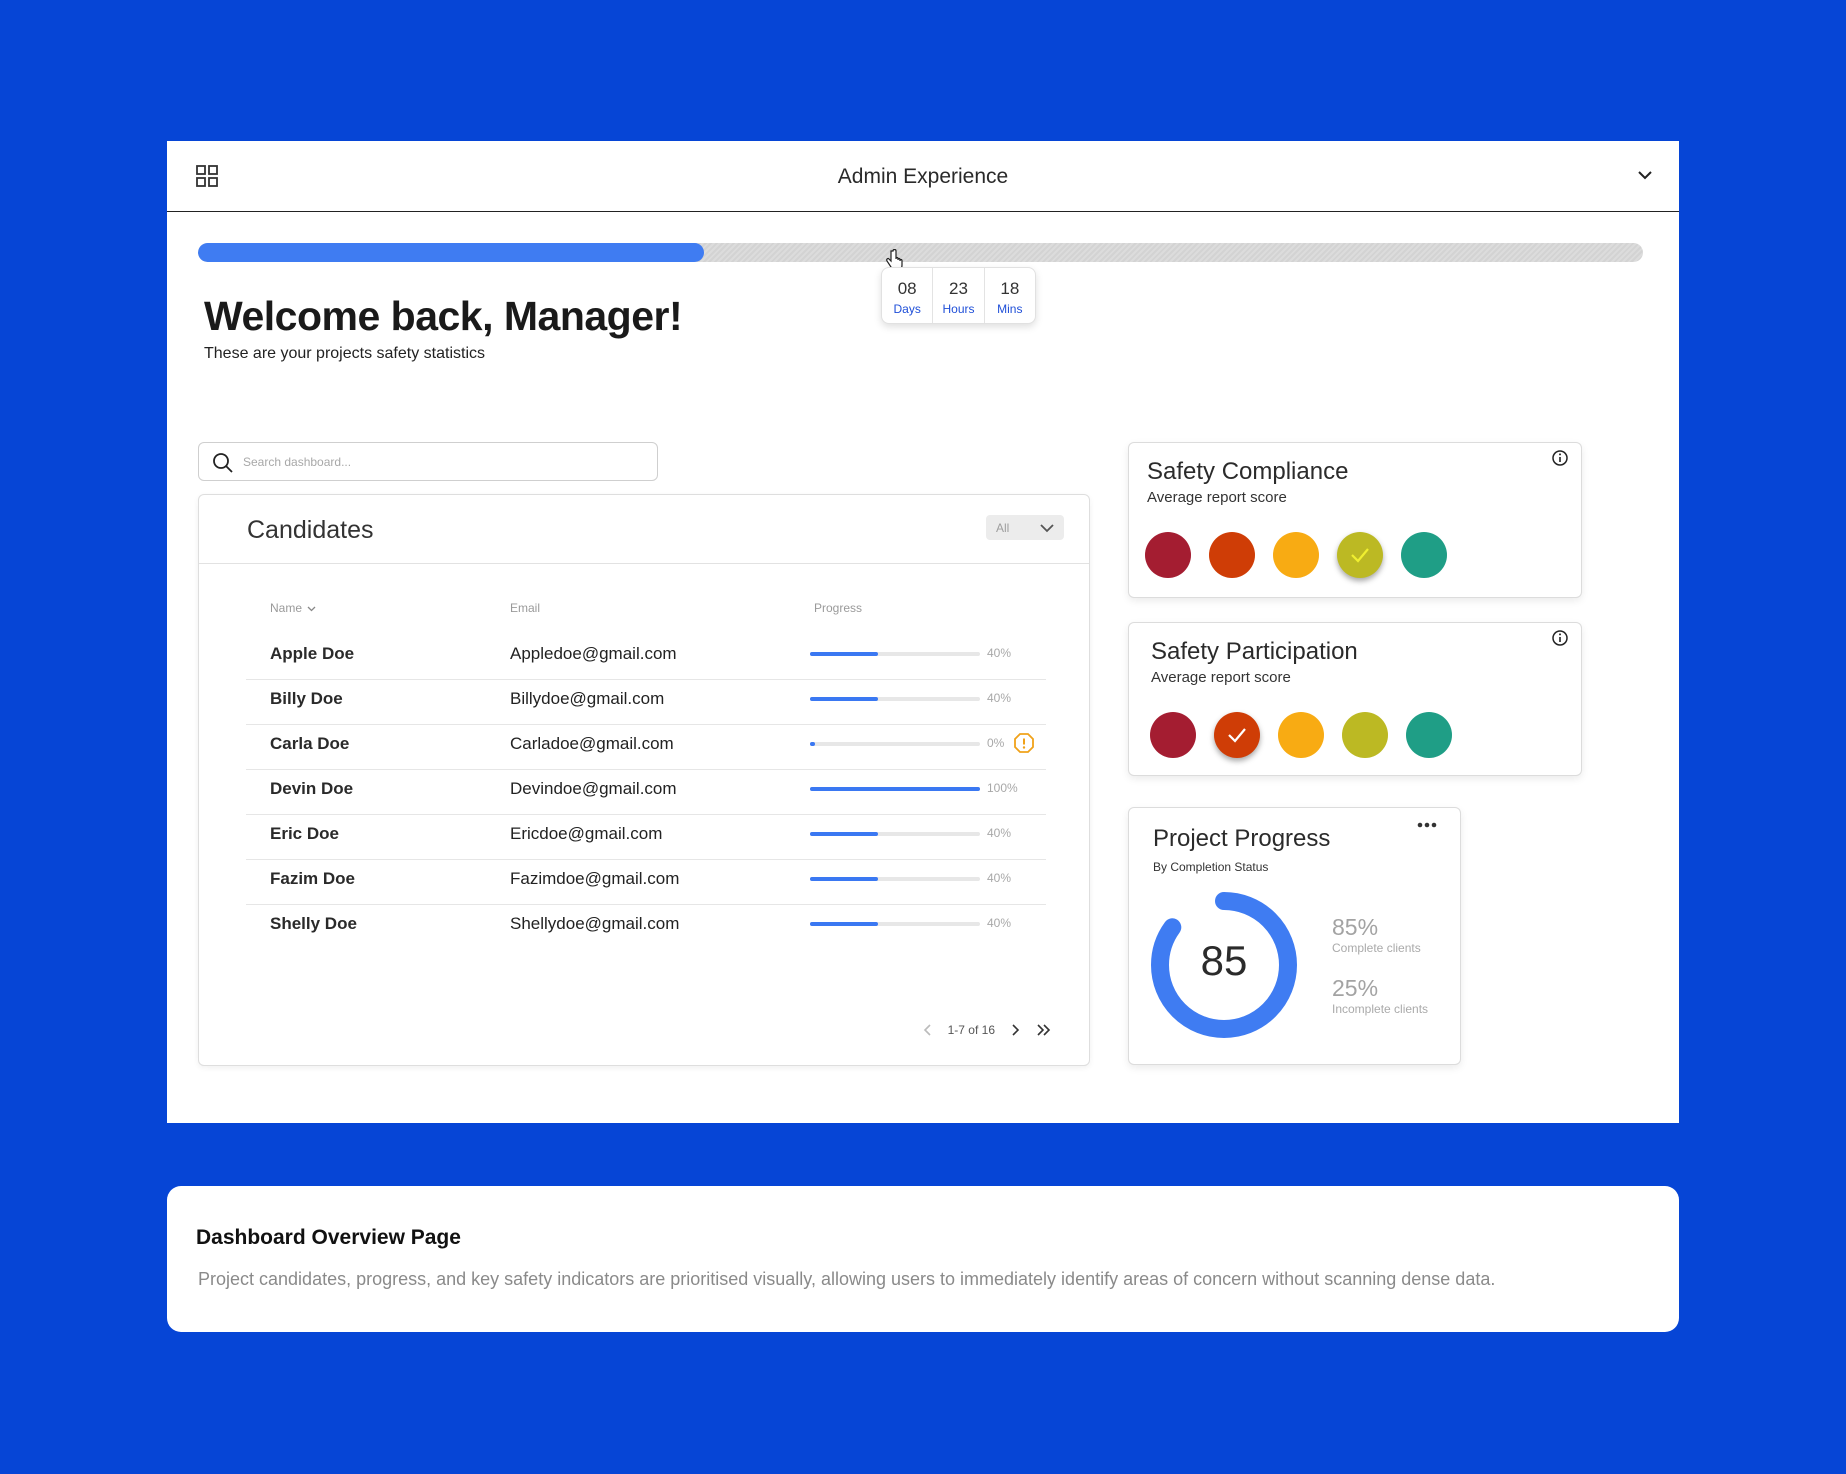 The width and height of the screenshot is (1846, 1474). What do you see at coordinates (996, 743) in the screenshot?
I see `progress-percent: 0%` at bounding box center [996, 743].